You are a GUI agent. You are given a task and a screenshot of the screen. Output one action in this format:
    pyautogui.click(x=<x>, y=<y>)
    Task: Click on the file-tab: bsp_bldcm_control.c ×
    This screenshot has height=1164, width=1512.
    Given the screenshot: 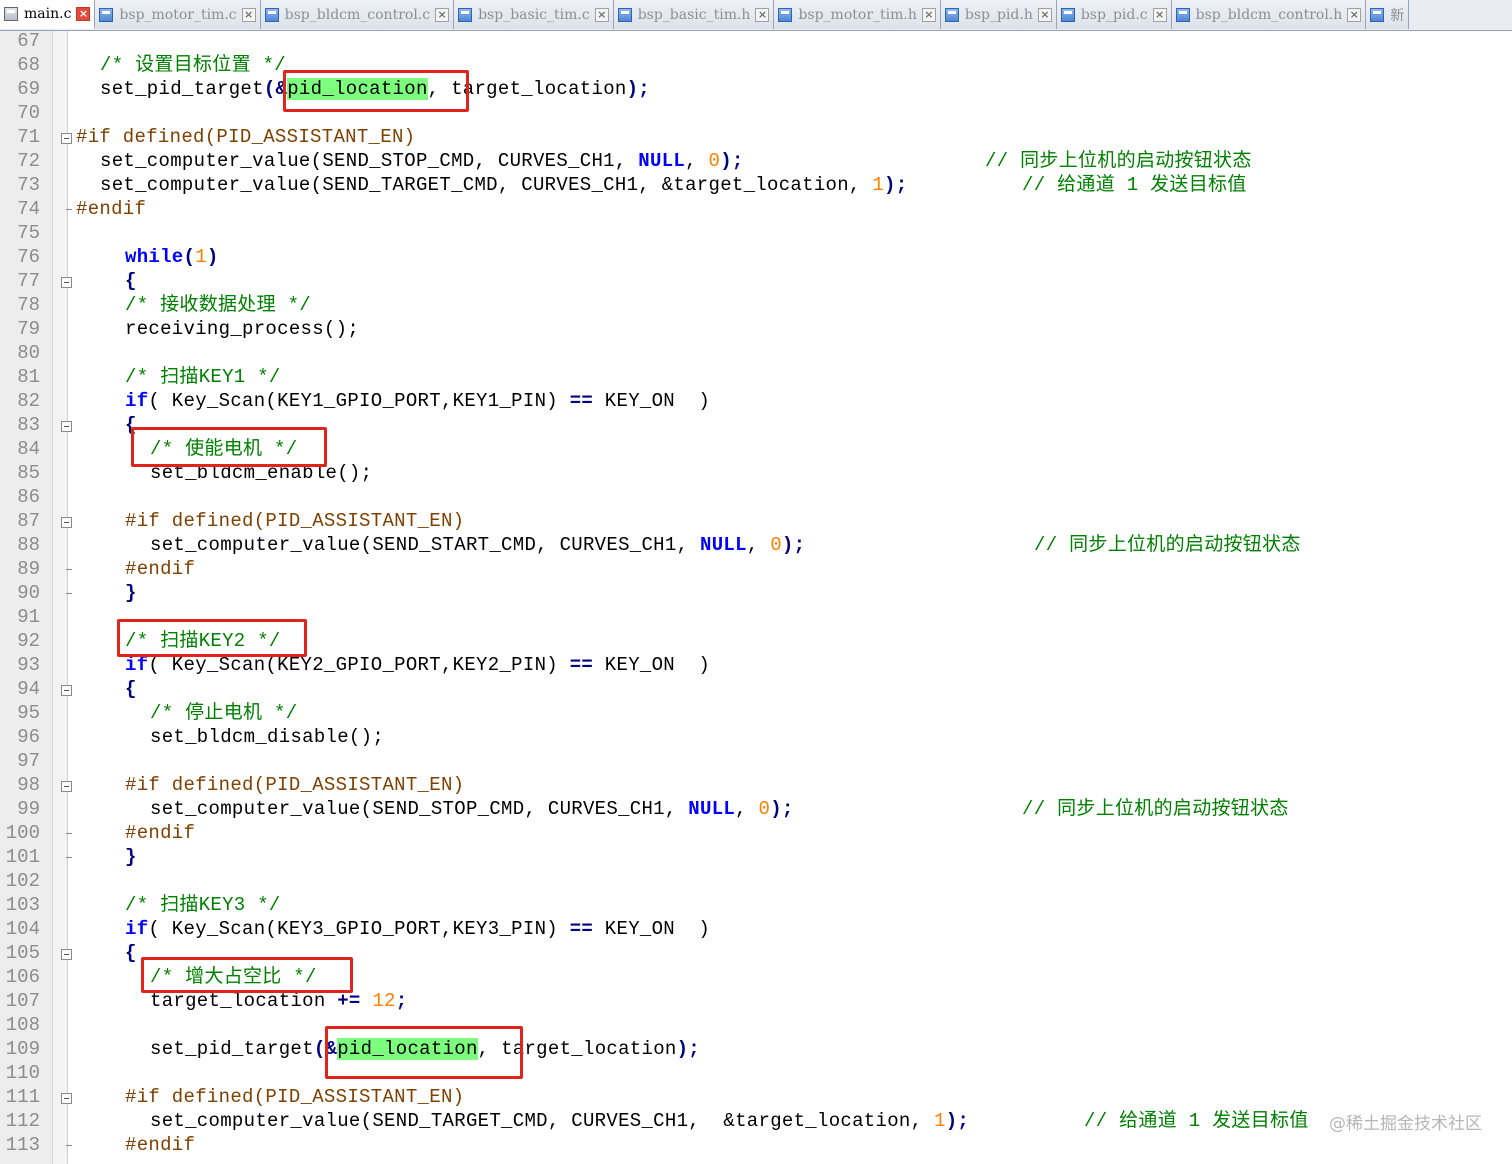 What is the action you would take?
    pyautogui.click(x=357, y=14)
    